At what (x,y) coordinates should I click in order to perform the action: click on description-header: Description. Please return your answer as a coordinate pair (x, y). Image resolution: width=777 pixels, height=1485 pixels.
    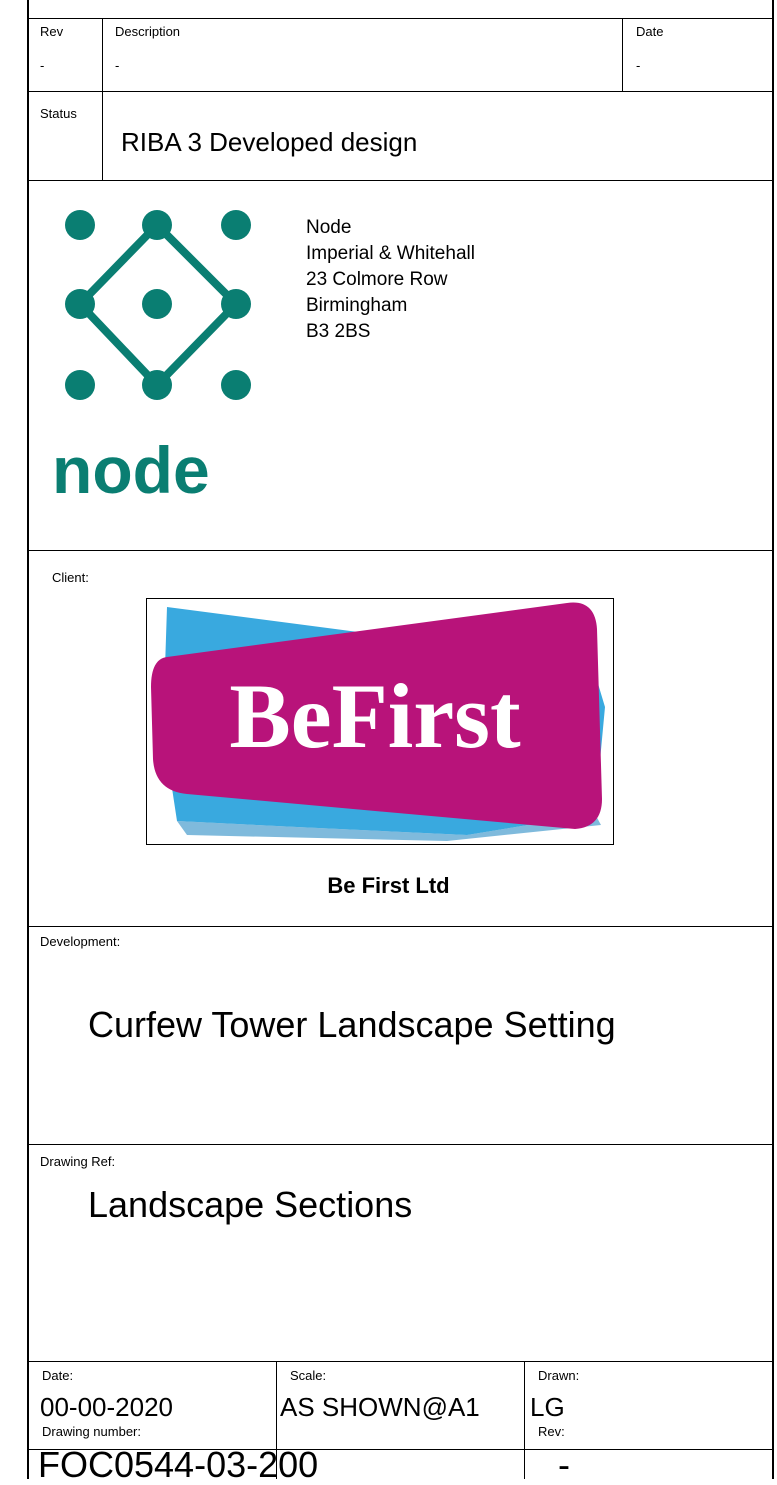
    Looking at the image, I should click on (148, 31).